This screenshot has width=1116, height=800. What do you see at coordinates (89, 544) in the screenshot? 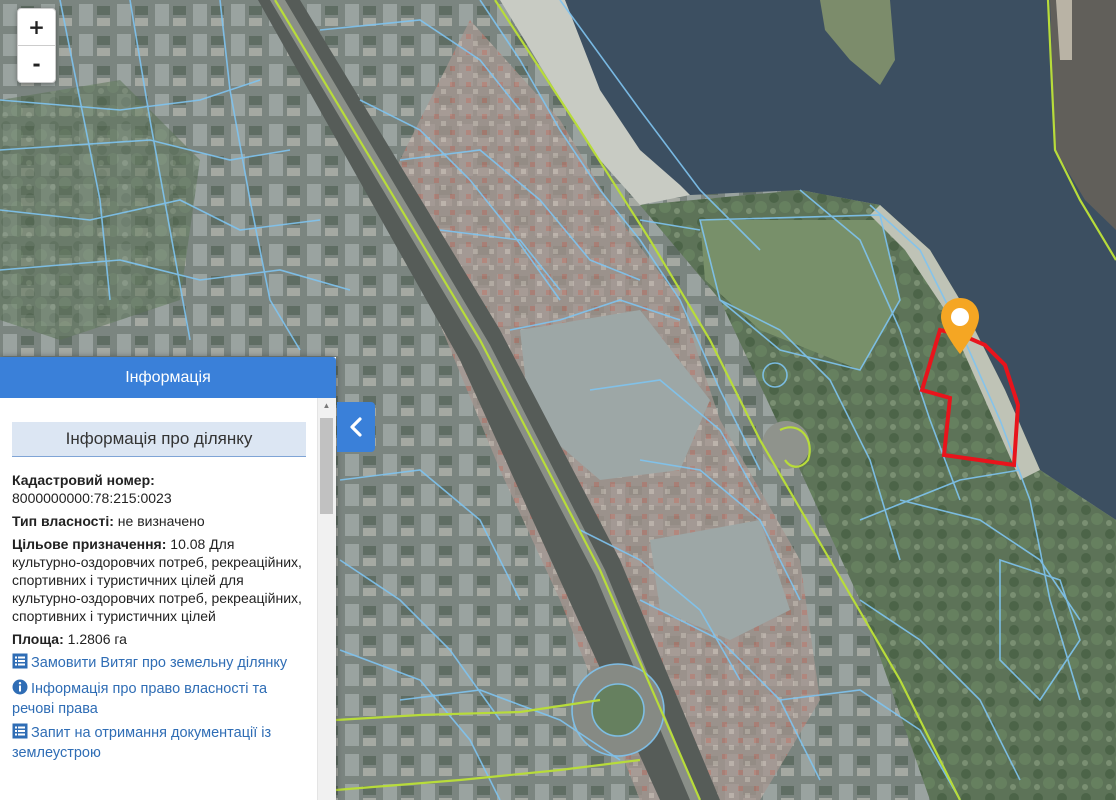
I see `purpose-label: Цільове призначення:` at bounding box center [89, 544].